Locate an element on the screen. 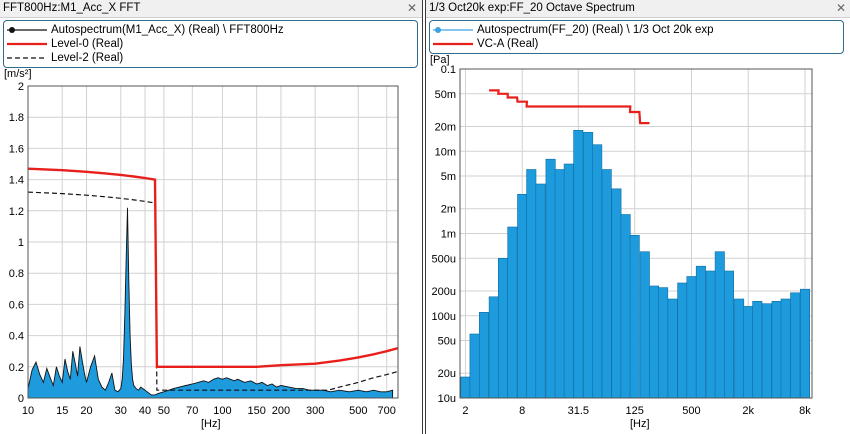 This screenshot has width=850, height=434. y-tick-label: 1.4 is located at coordinates (16, 181).